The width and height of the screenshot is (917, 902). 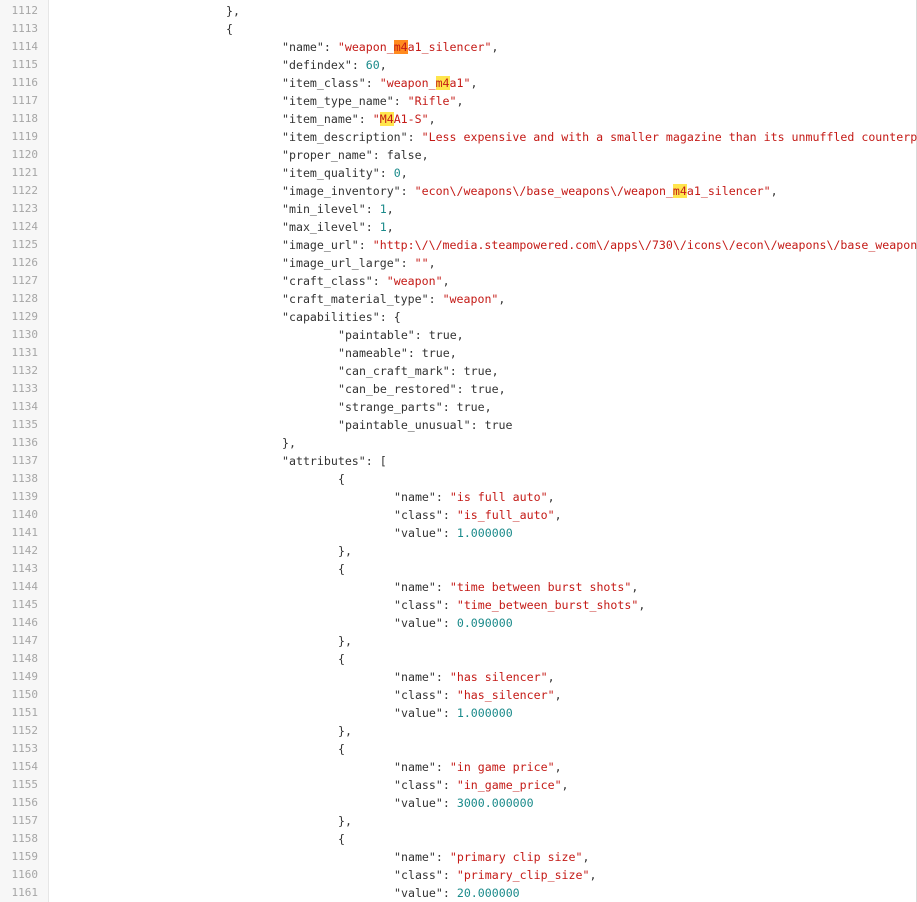 I want to click on code-line: 1132 "can_craft_mark": true,, so click(x=458, y=371).